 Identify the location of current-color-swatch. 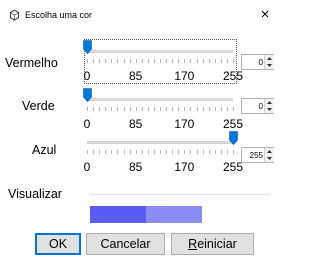
(118, 214).